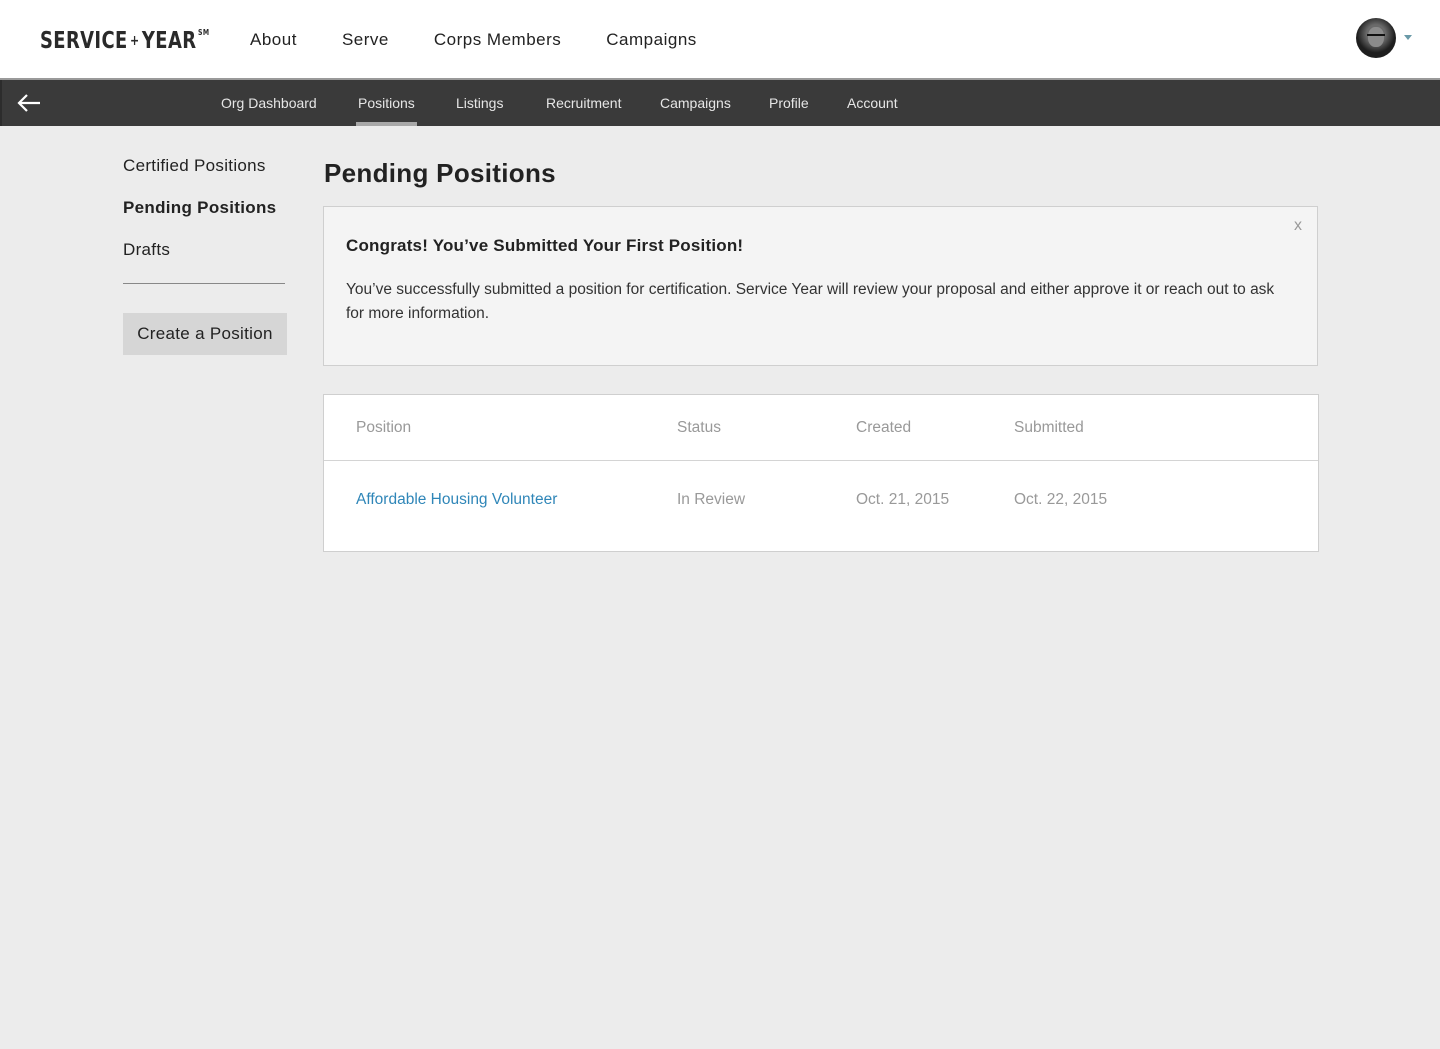  I want to click on arrow-left-icon, so click(30, 103).